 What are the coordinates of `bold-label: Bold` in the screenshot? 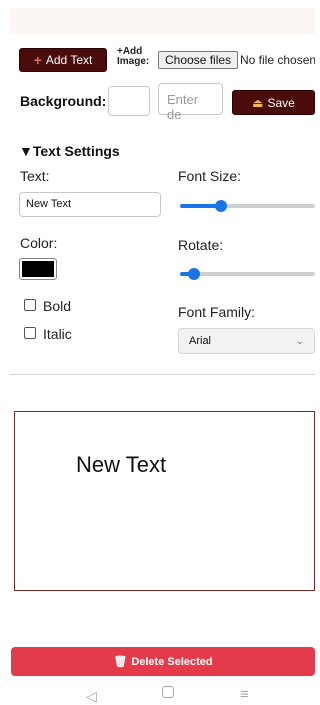 It's located at (57, 306).